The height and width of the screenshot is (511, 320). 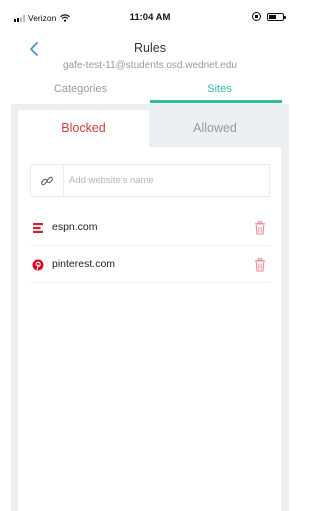 I want to click on segment-blocked: Blocked, so click(x=83, y=128).